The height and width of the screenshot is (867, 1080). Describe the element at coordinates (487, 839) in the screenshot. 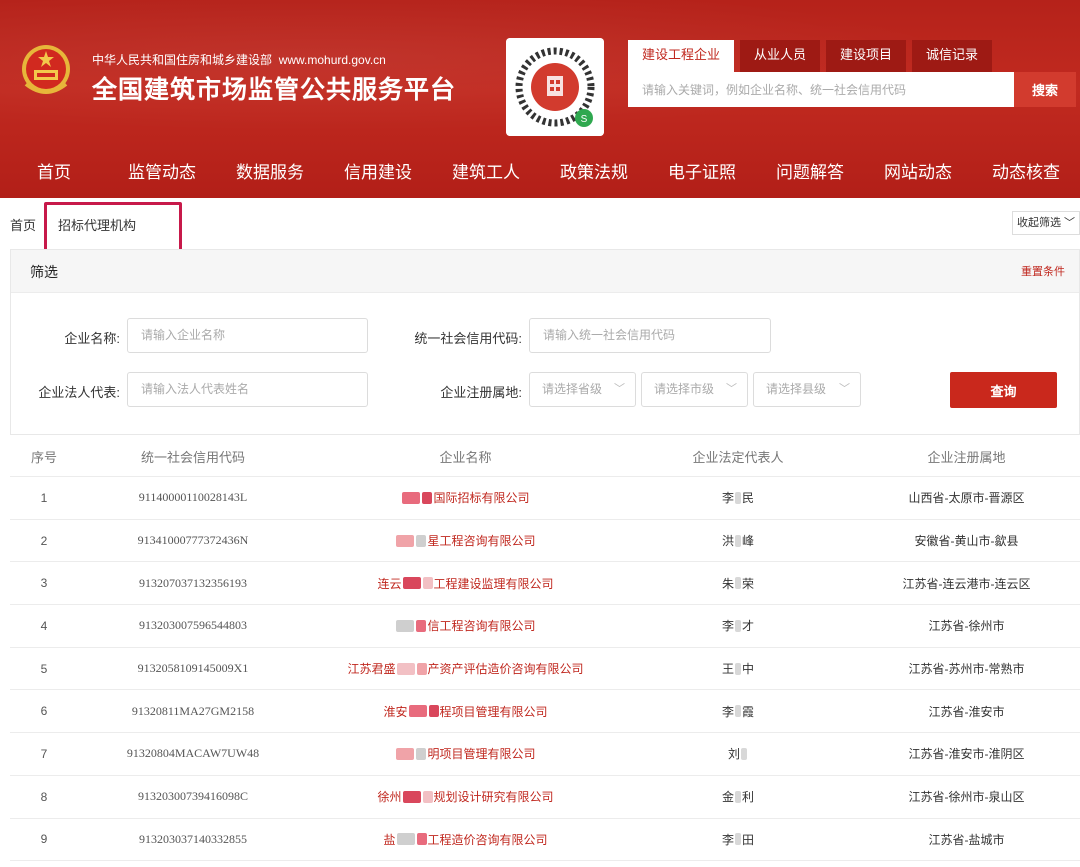

I see `company-name-suffix: 工程造价咨询有限公司` at that location.